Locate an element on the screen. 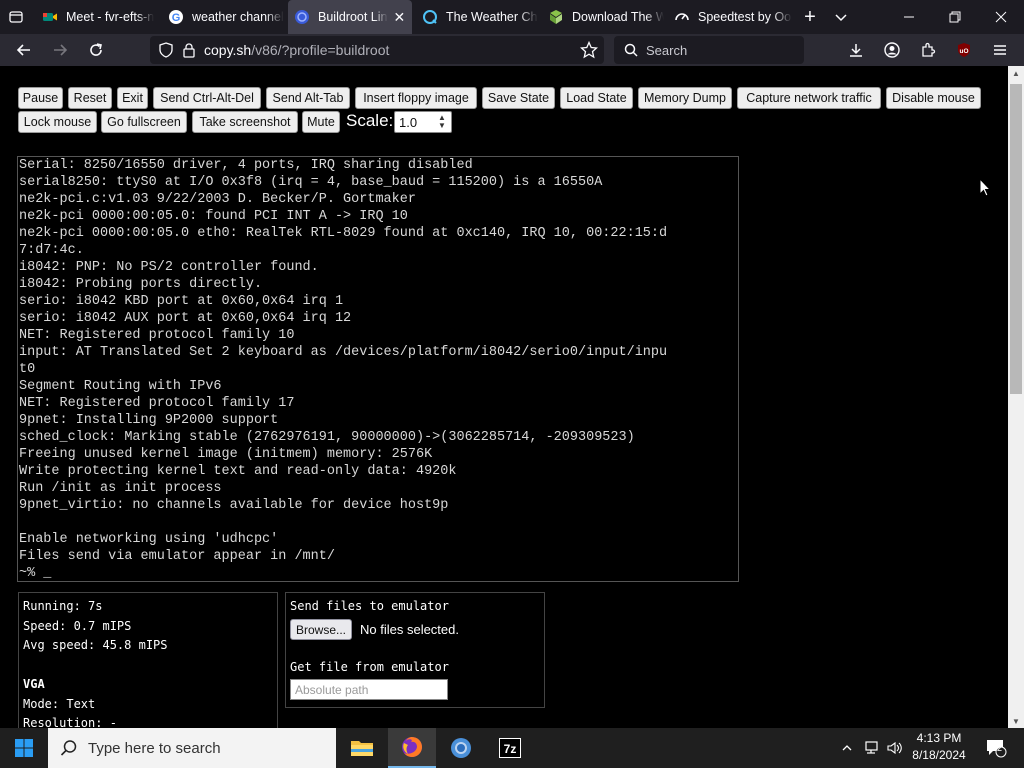 This screenshot has width=1024, height=768. terminal-line: serio: i8042 KBD port at 0x60,0x64 irq 1 is located at coordinates (181, 301).